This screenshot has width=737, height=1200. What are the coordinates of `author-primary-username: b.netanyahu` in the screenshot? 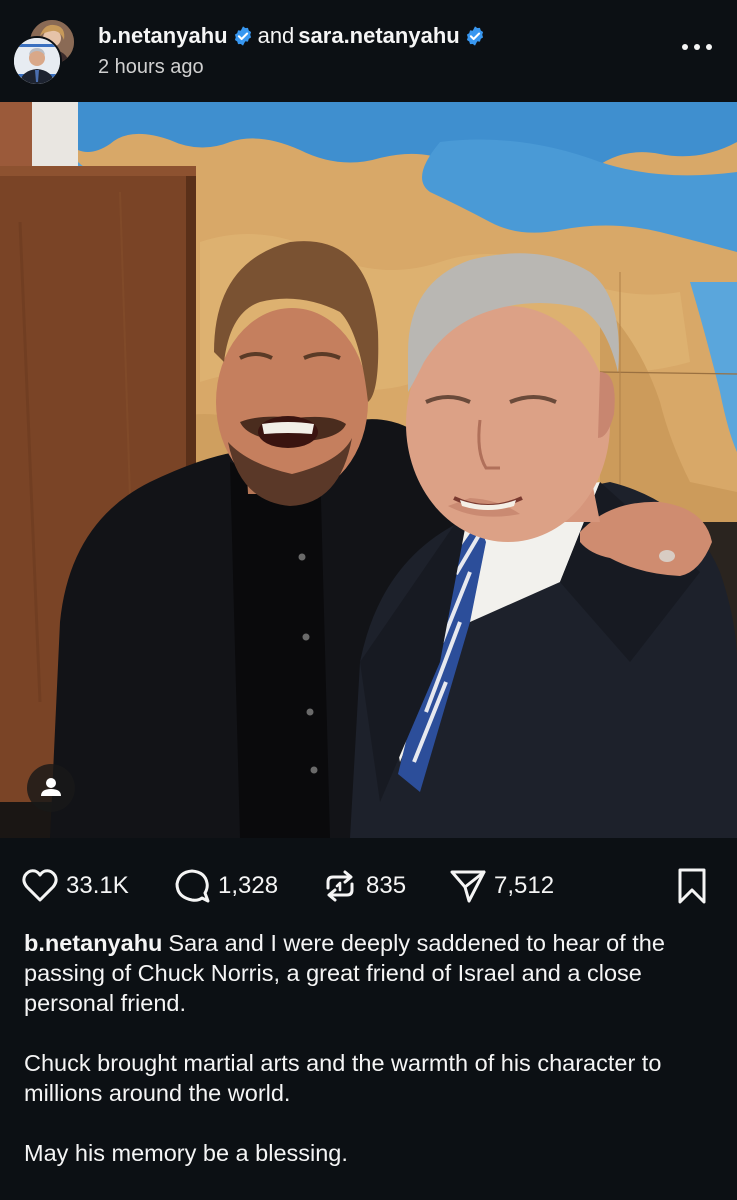 It's located at (163, 35).